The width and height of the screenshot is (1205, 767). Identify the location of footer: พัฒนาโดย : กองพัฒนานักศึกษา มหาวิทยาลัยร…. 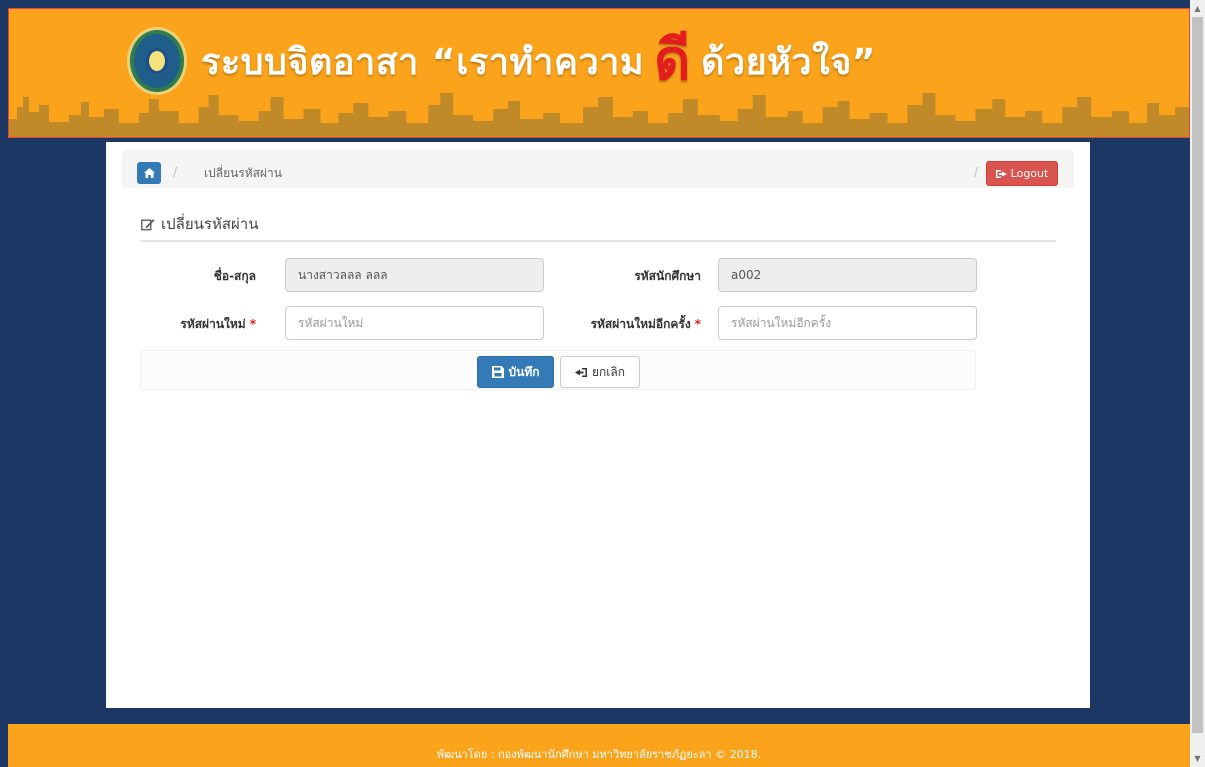
(599, 745).